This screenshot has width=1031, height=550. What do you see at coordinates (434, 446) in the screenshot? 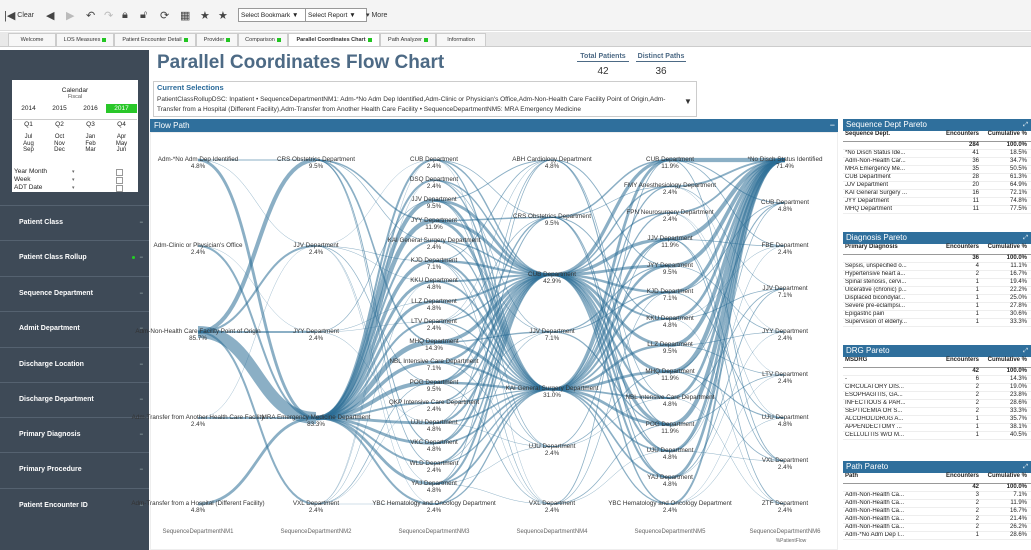
I see `node-label: VKC Department 4.8%` at bounding box center [434, 446].